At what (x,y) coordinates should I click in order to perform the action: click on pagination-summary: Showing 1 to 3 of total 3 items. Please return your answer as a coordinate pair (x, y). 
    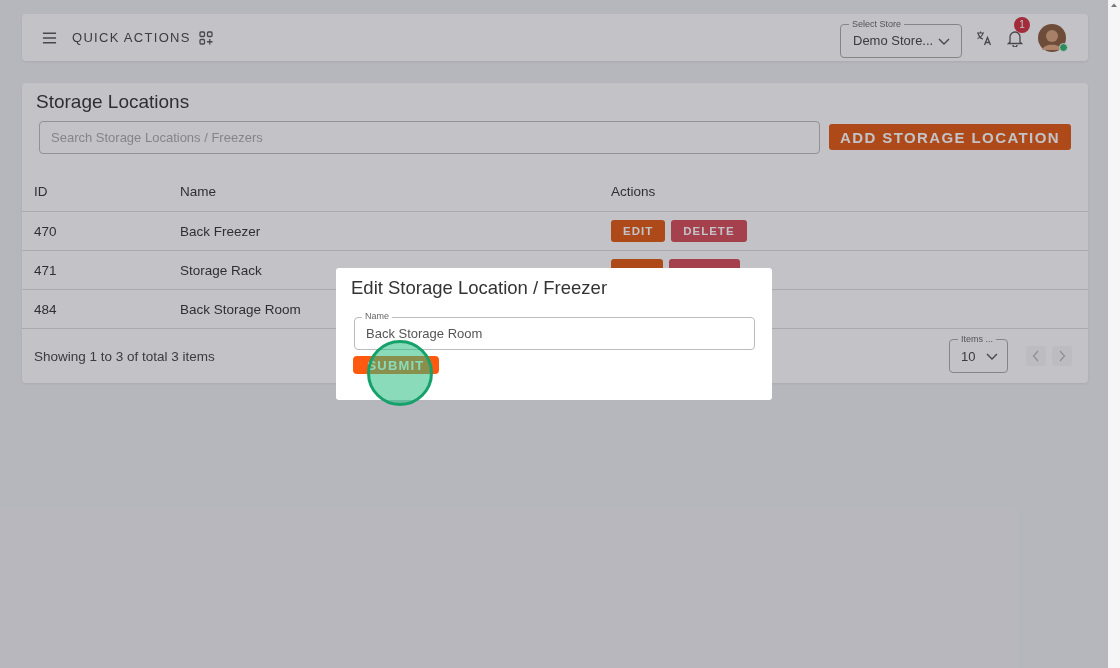
    Looking at the image, I should click on (124, 356).